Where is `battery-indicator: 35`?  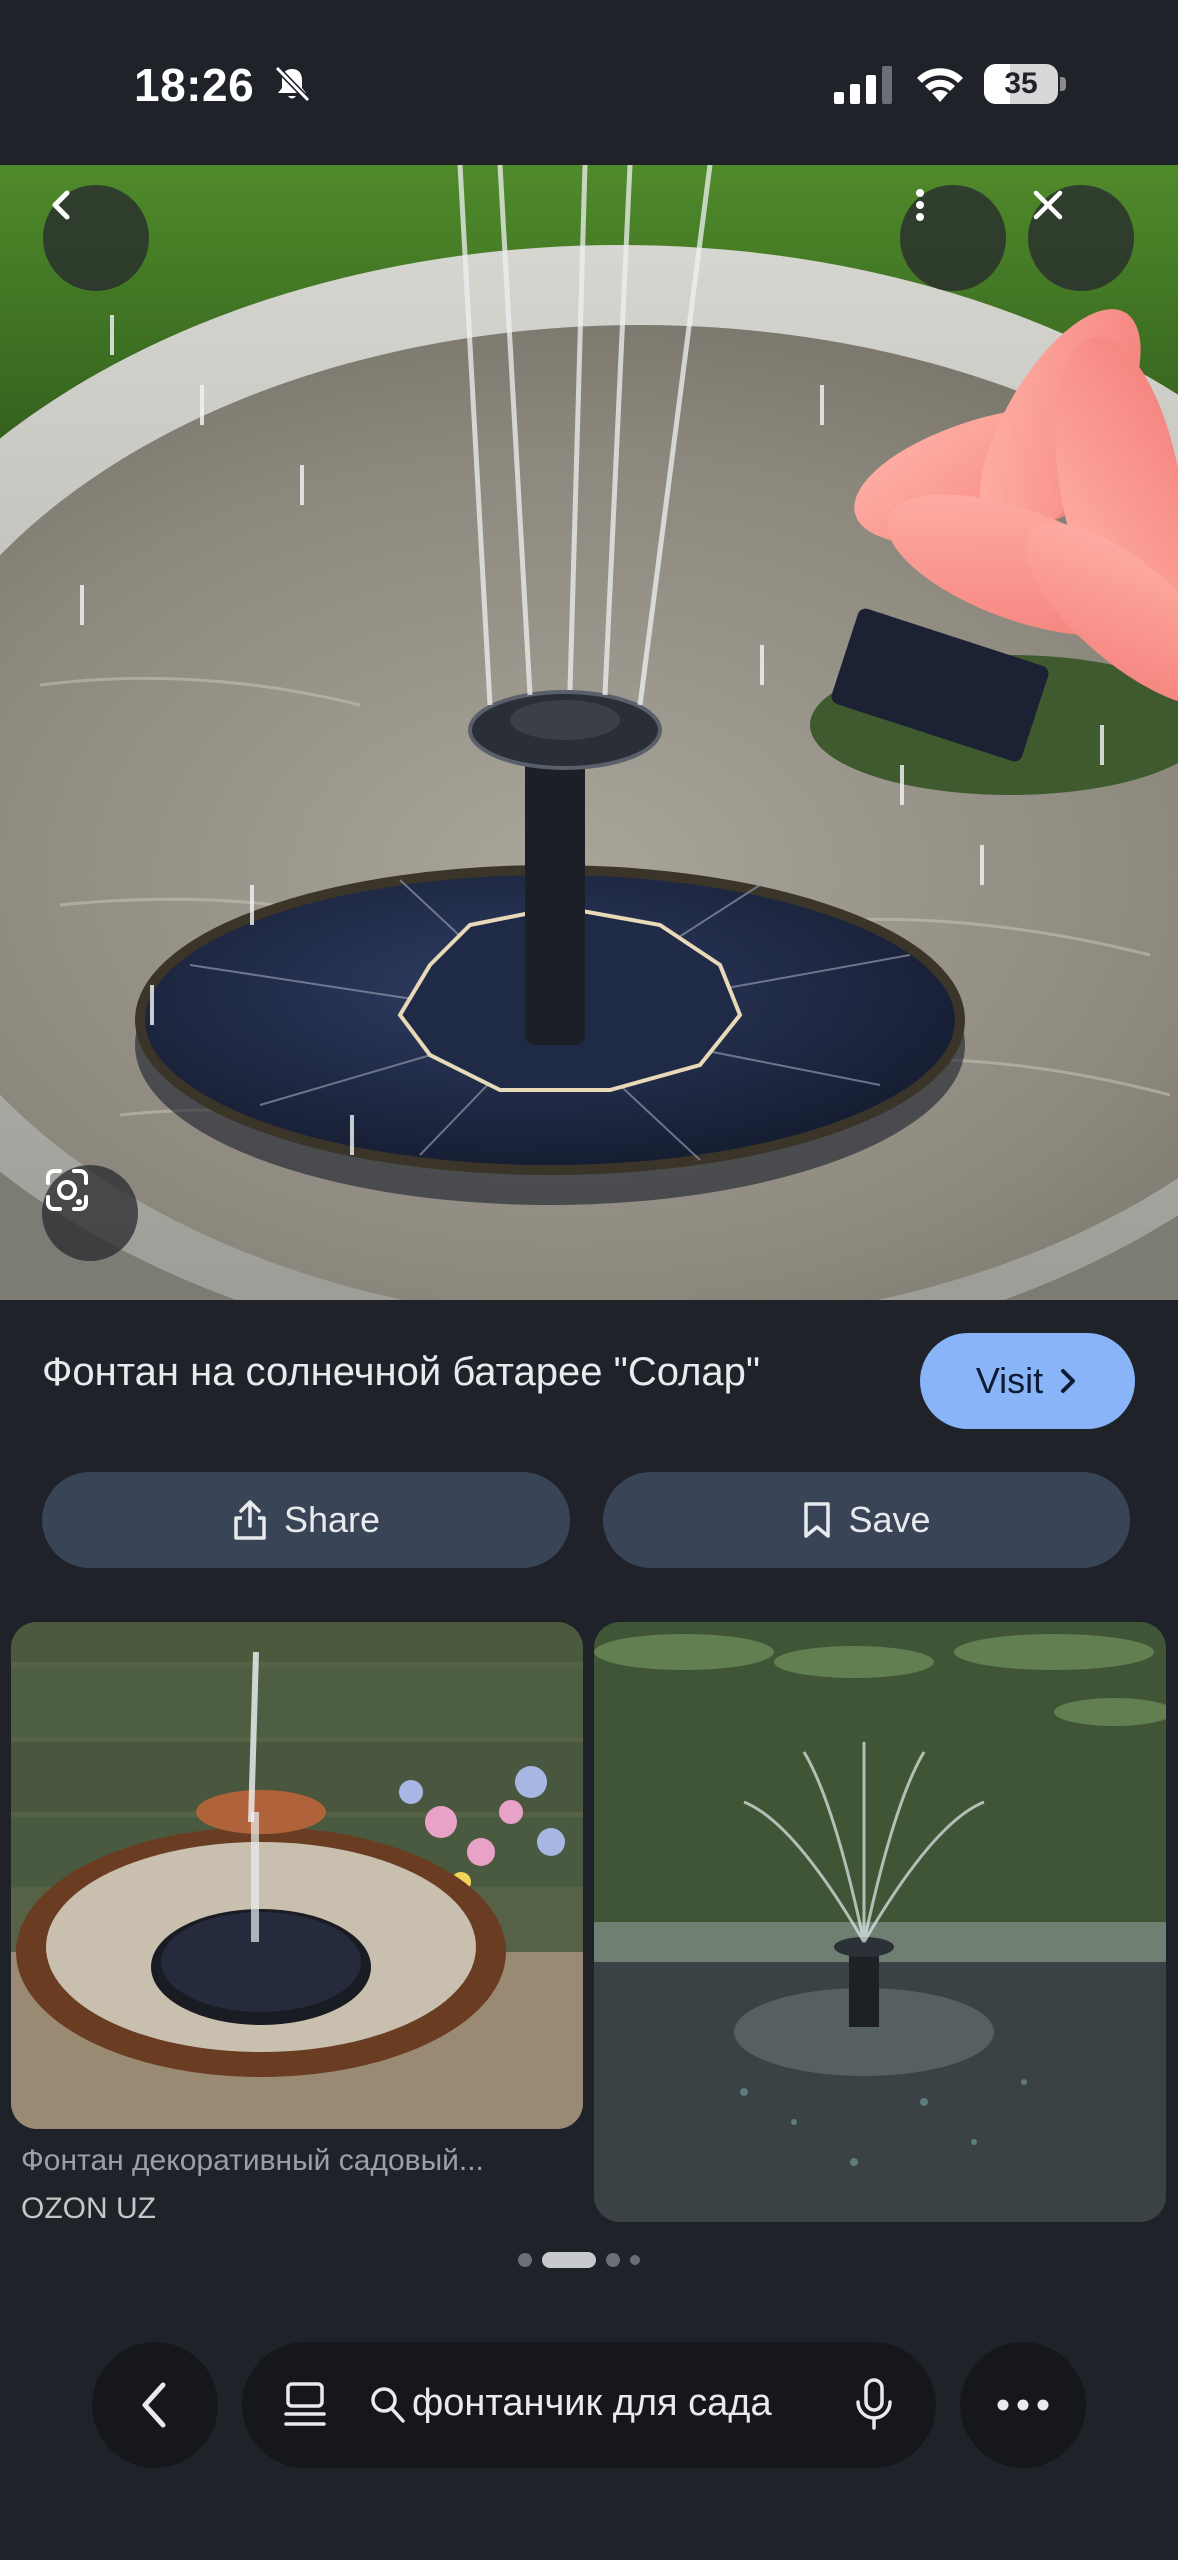 battery-indicator: 35 is located at coordinates (1025, 84).